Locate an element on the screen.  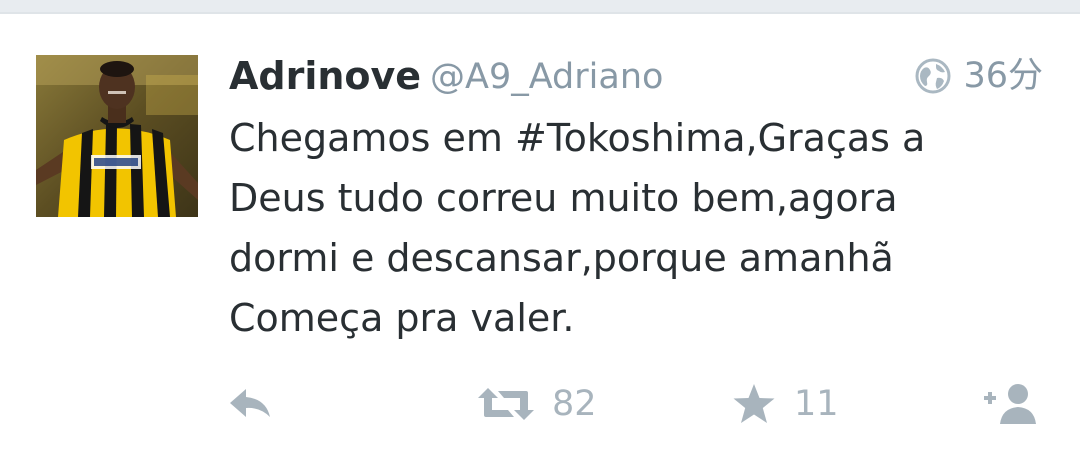
retweet-button: 82 is located at coordinates (537, 404).